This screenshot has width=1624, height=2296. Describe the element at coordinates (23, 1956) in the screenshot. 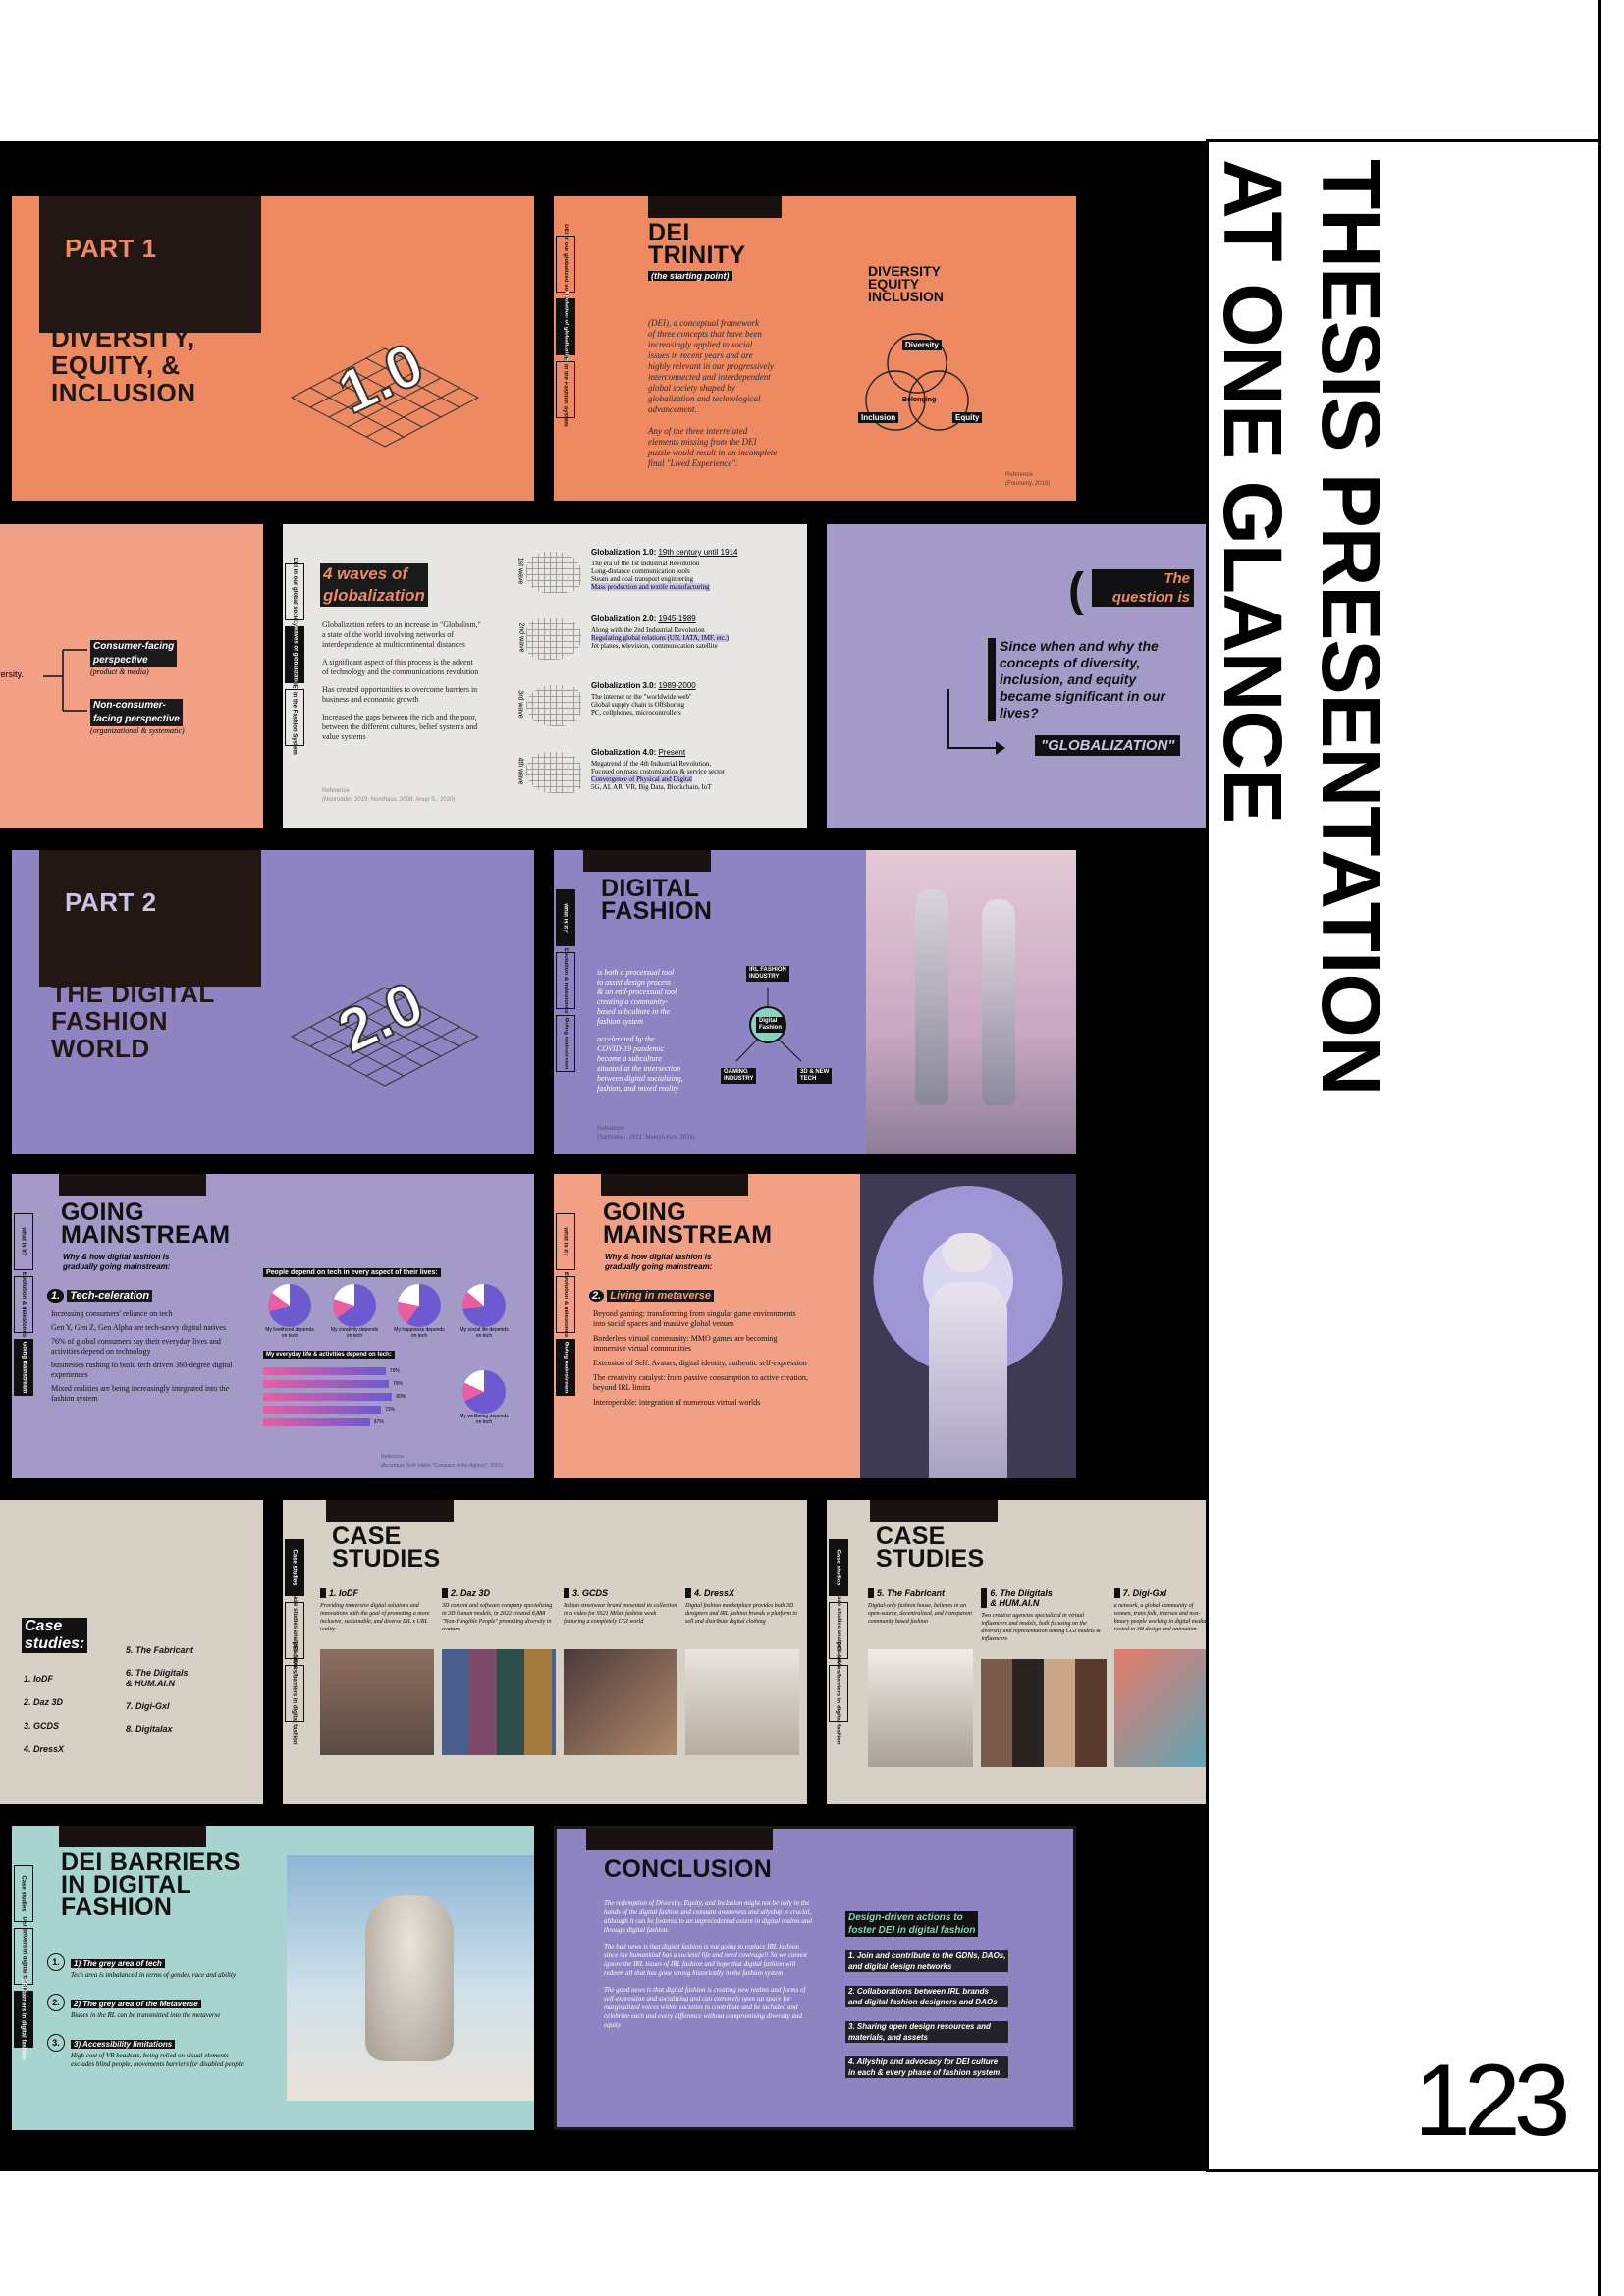

I see `side-tab: DEI drivers in digital fashion` at that location.